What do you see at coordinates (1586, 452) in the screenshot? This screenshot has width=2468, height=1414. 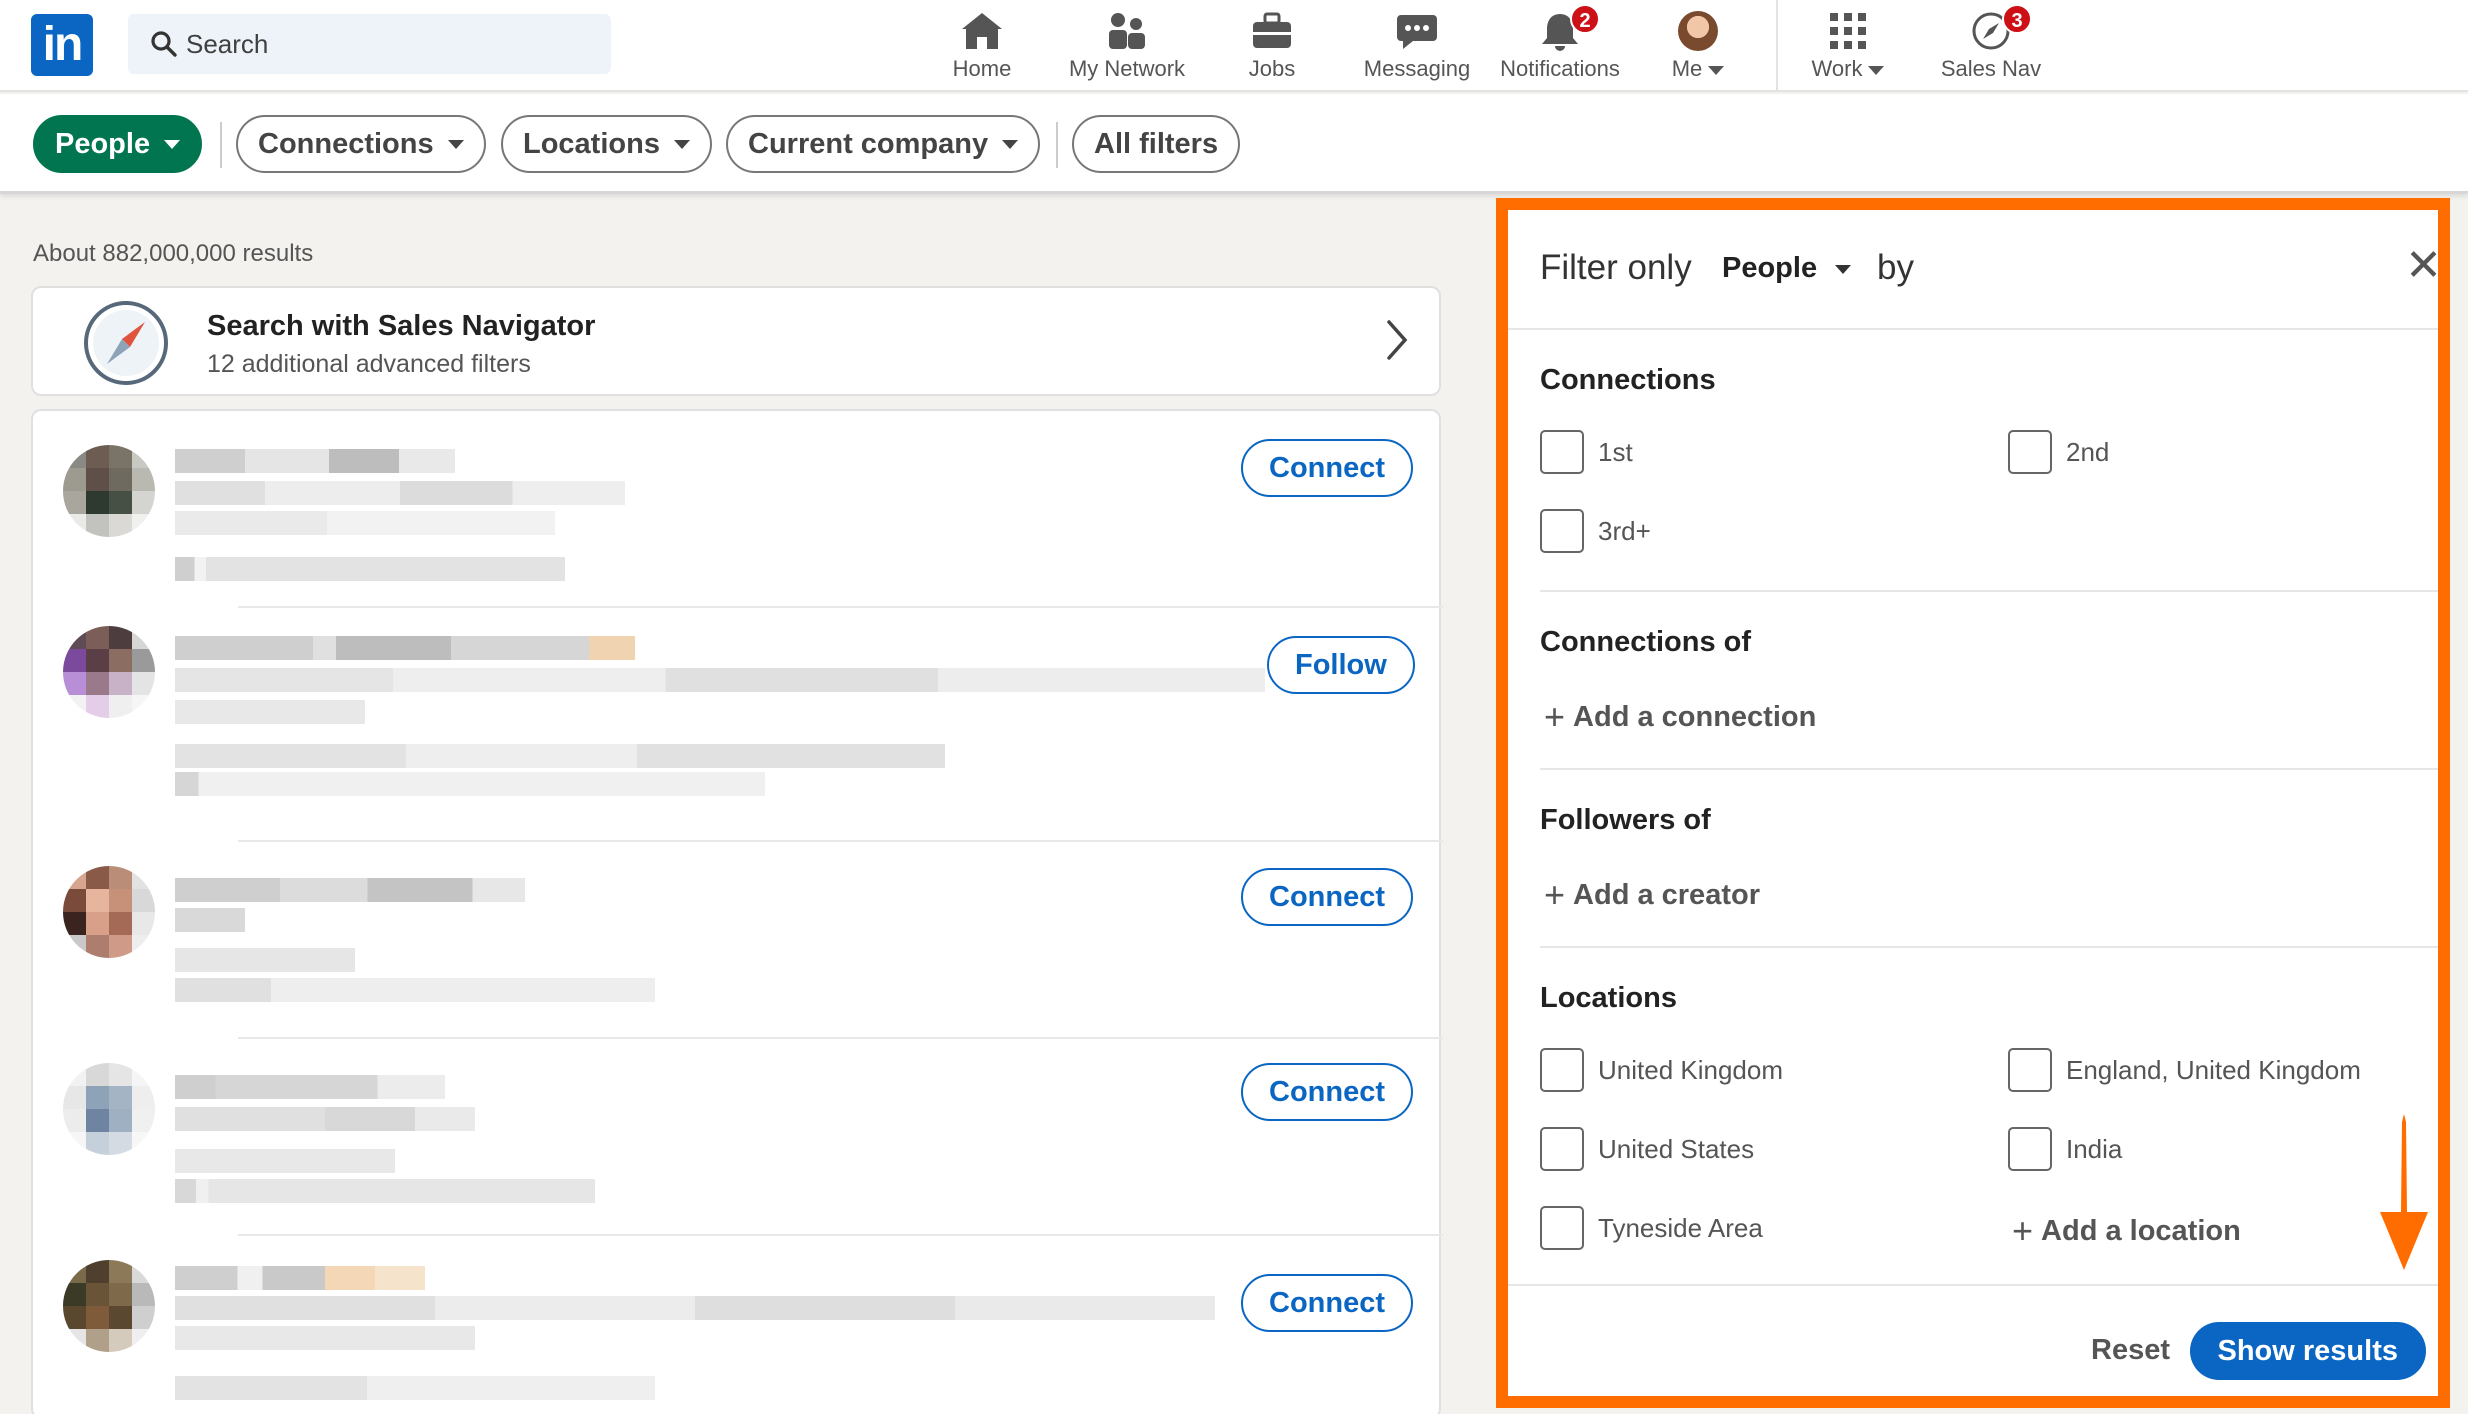 I see `checkbox-1st: 1st` at bounding box center [1586, 452].